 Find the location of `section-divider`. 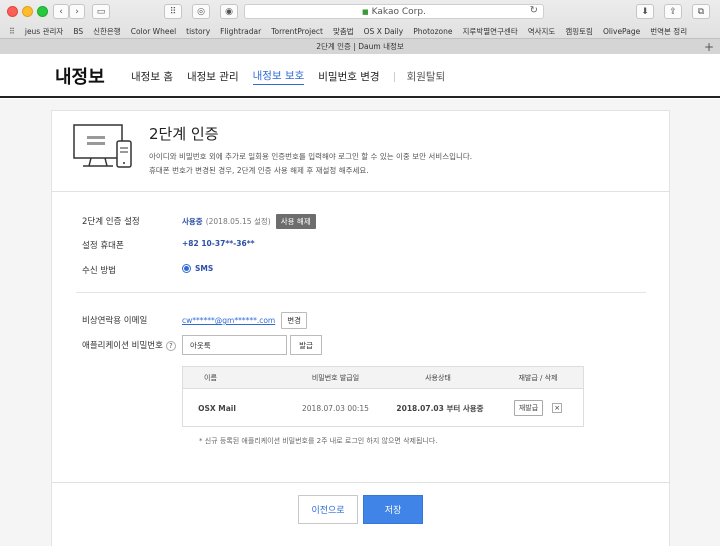

section-divider is located at coordinates (361, 292).